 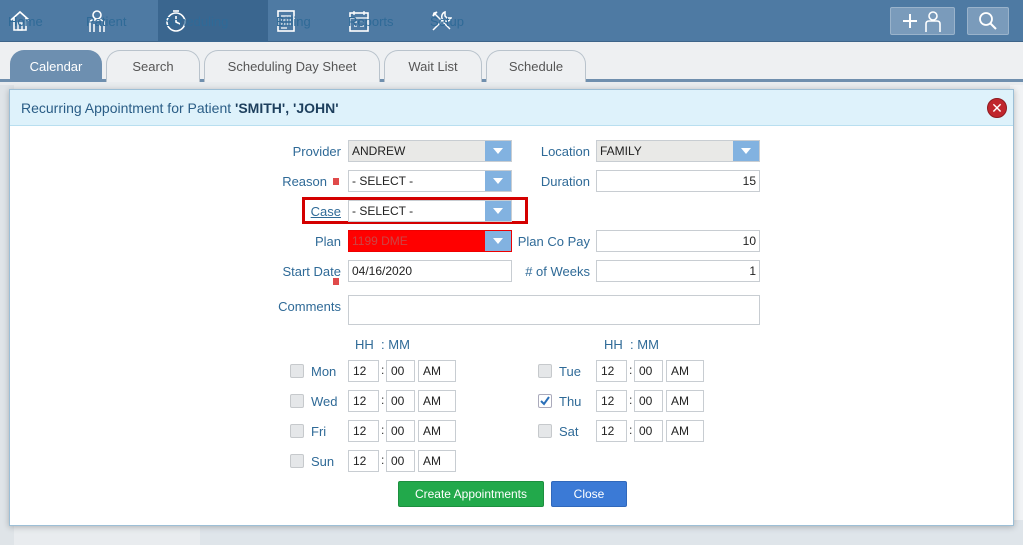 What do you see at coordinates (447, 21) in the screenshot?
I see `nav-setup-label: Setup` at bounding box center [447, 21].